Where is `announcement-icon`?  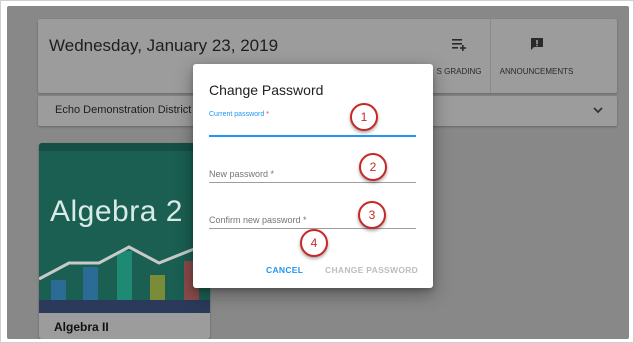 announcement-icon is located at coordinates (536, 44).